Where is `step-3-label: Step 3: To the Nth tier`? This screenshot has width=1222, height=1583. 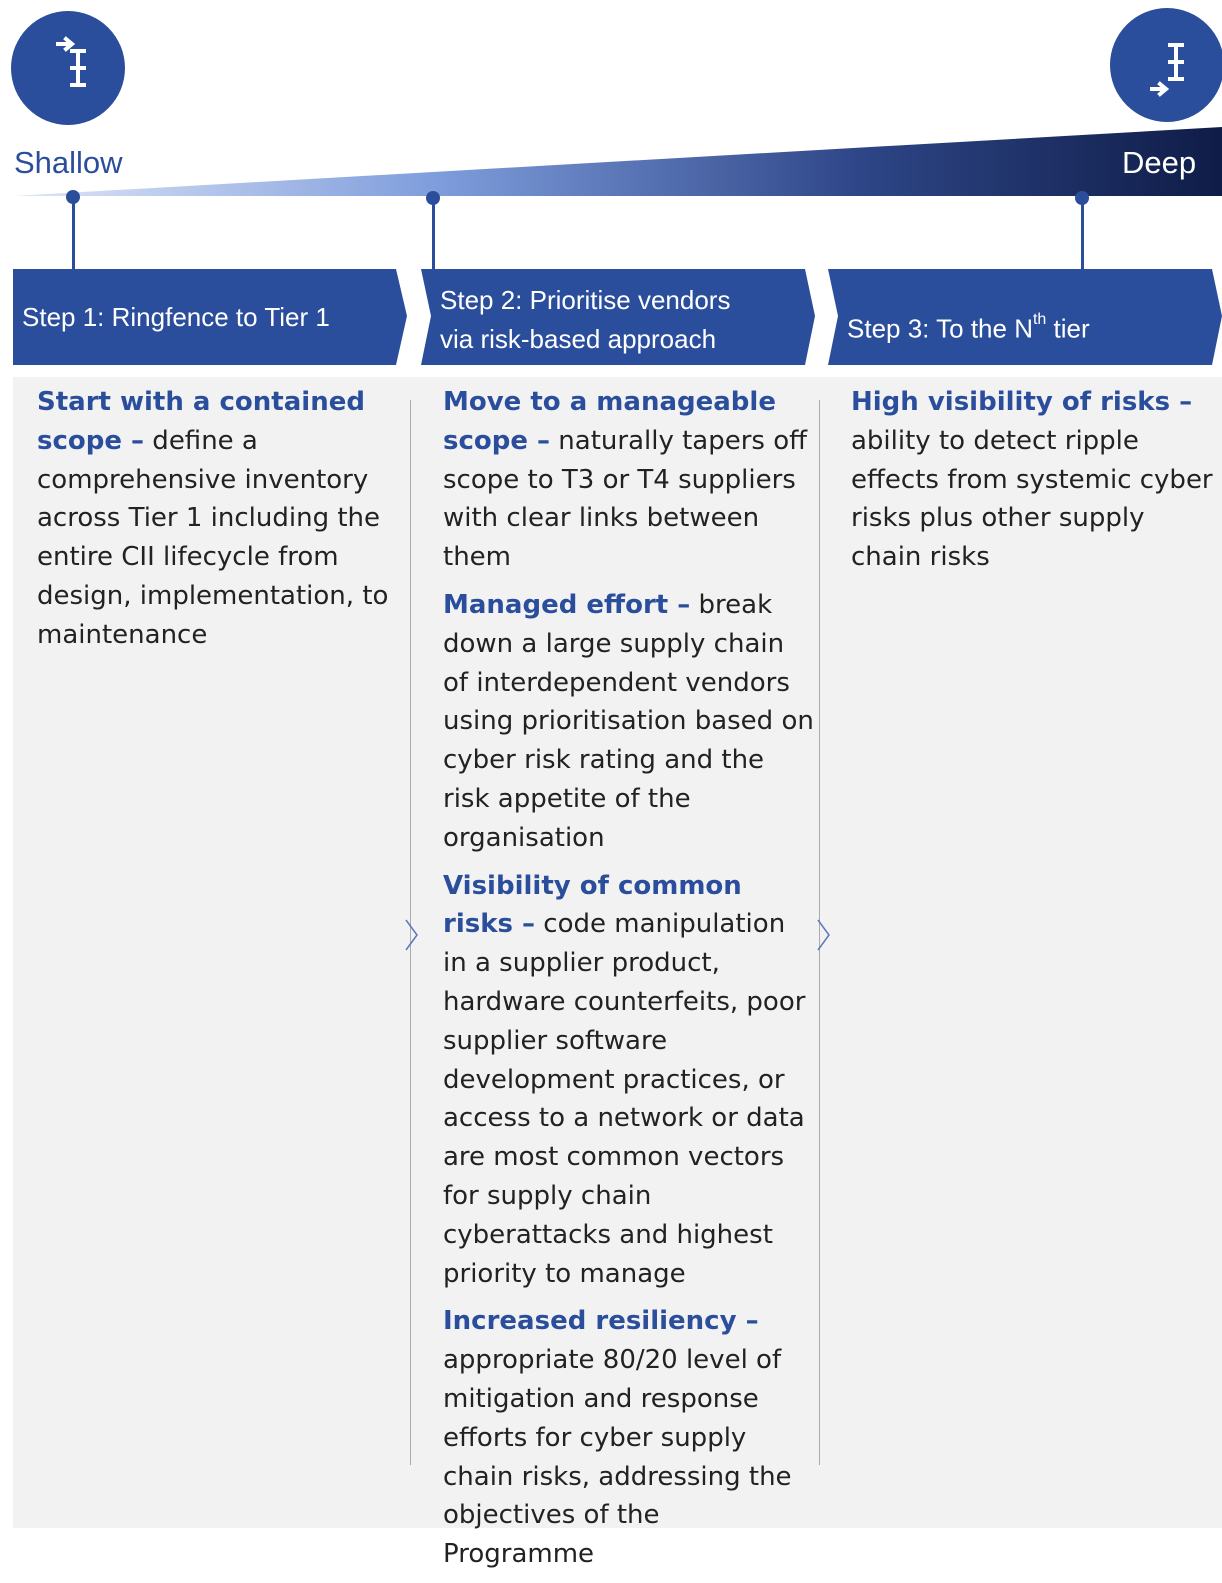
step-3-label: Step 3: To the Nth tier is located at coordinates (968, 326).